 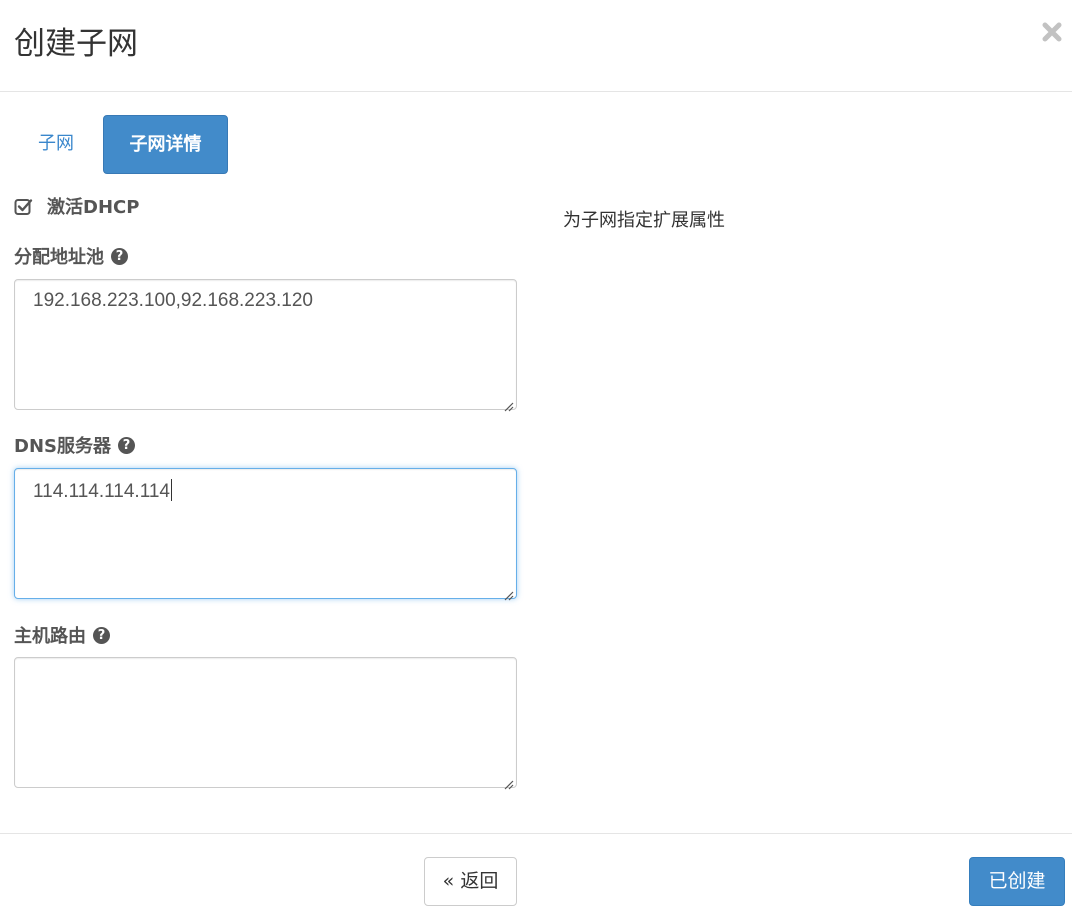 I want to click on dialog-header: 创建子网, so click(x=536, y=46).